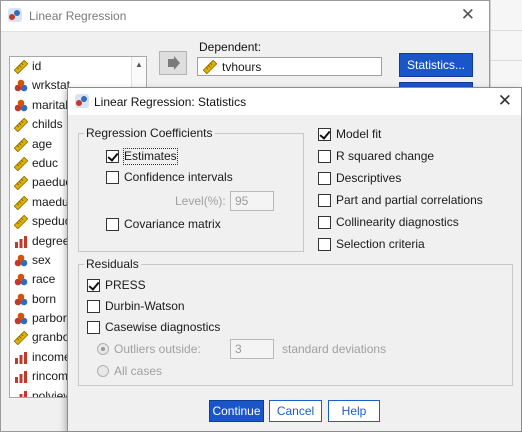 The width and height of the screenshot is (522, 432). I want to click on level-label: Level(%):, so click(200, 201).